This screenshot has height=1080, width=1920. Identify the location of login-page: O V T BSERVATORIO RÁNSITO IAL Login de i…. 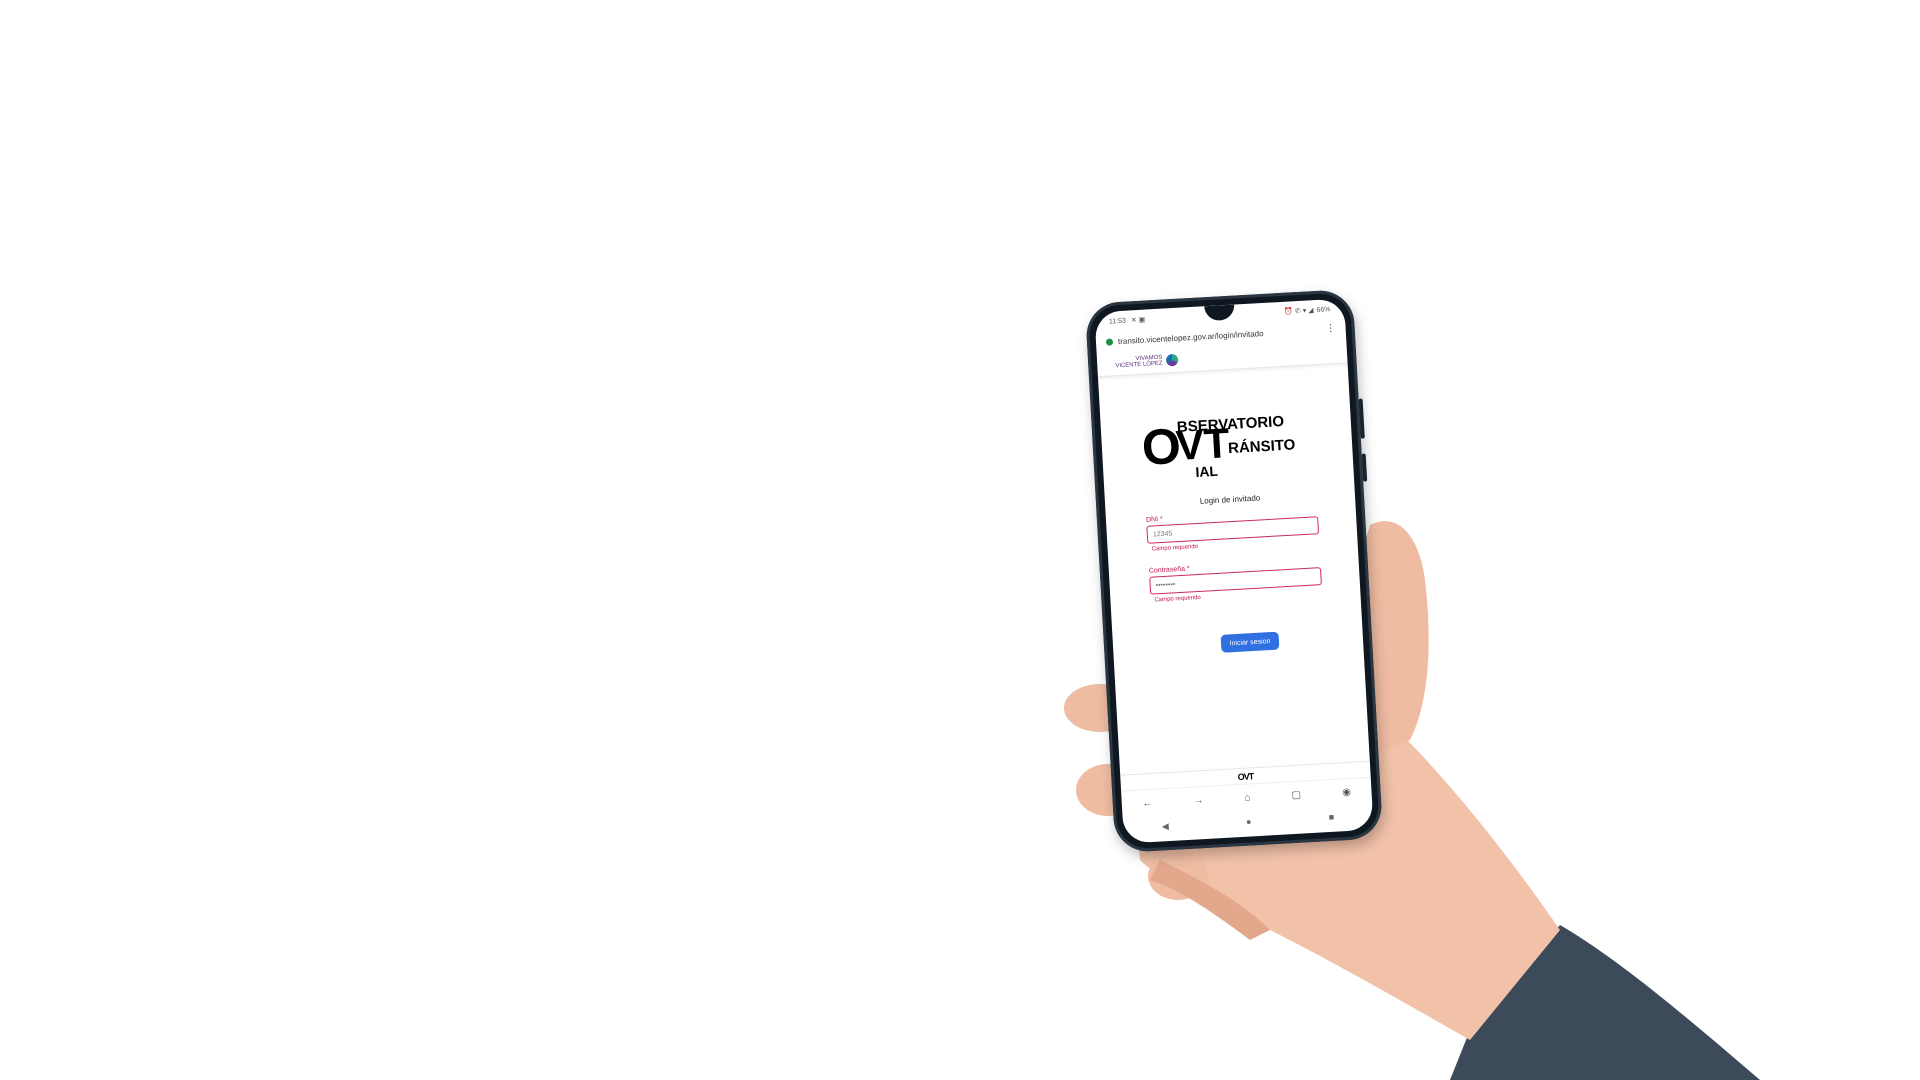
(1234, 569).